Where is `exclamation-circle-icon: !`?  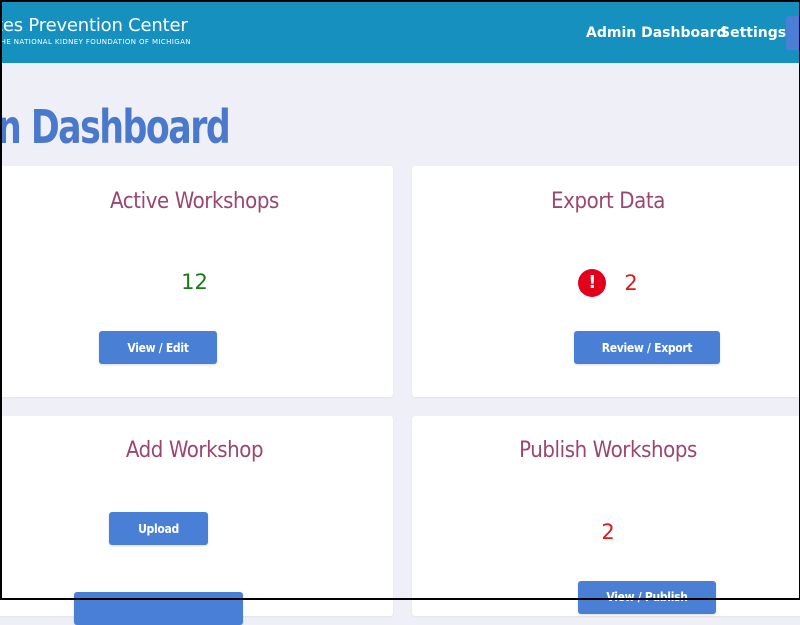
exclamation-circle-icon: ! is located at coordinates (592, 283).